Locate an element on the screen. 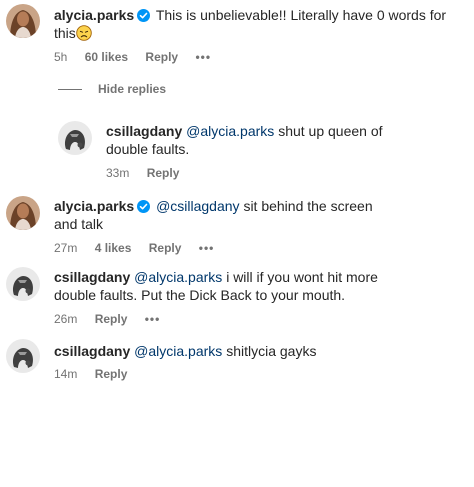 This screenshot has width=474, height=487. comment-meta: 26m Reply ••• is located at coordinates (114, 319).